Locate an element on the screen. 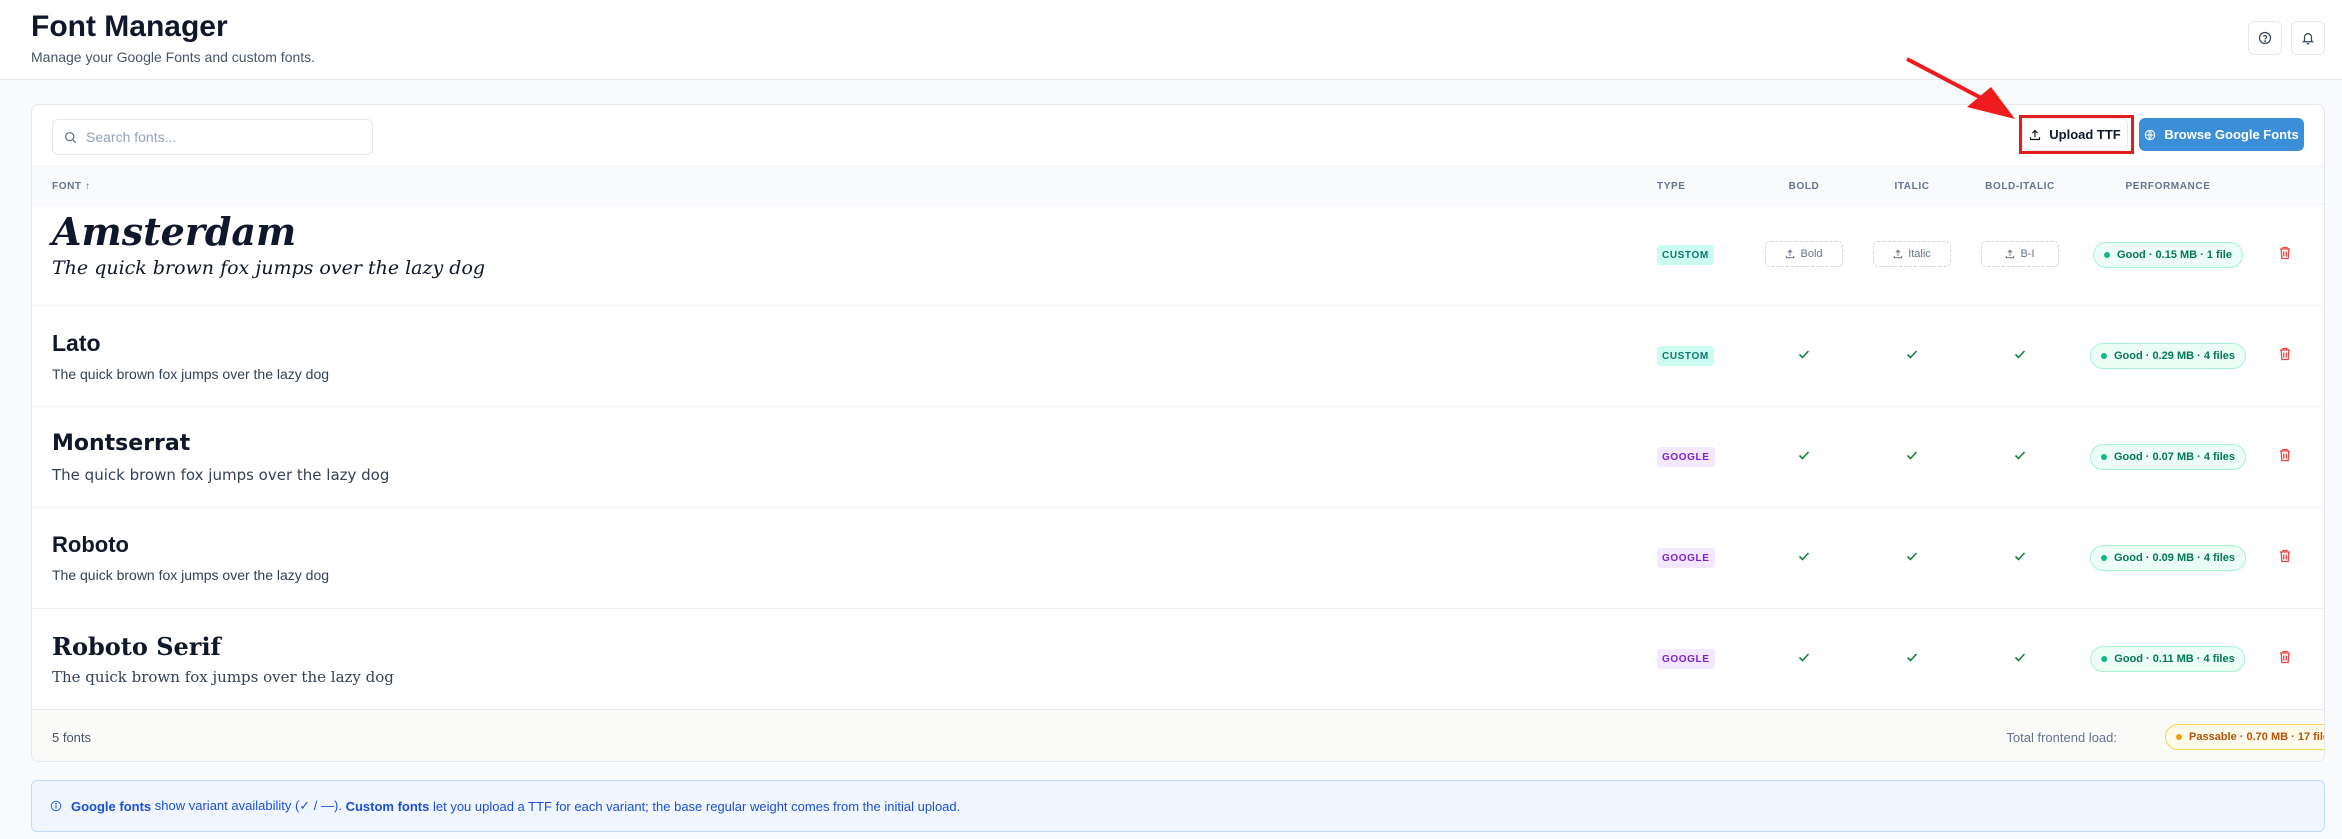 This screenshot has width=2342, height=839. upload-bold-label: Bold is located at coordinates (1811, 254).